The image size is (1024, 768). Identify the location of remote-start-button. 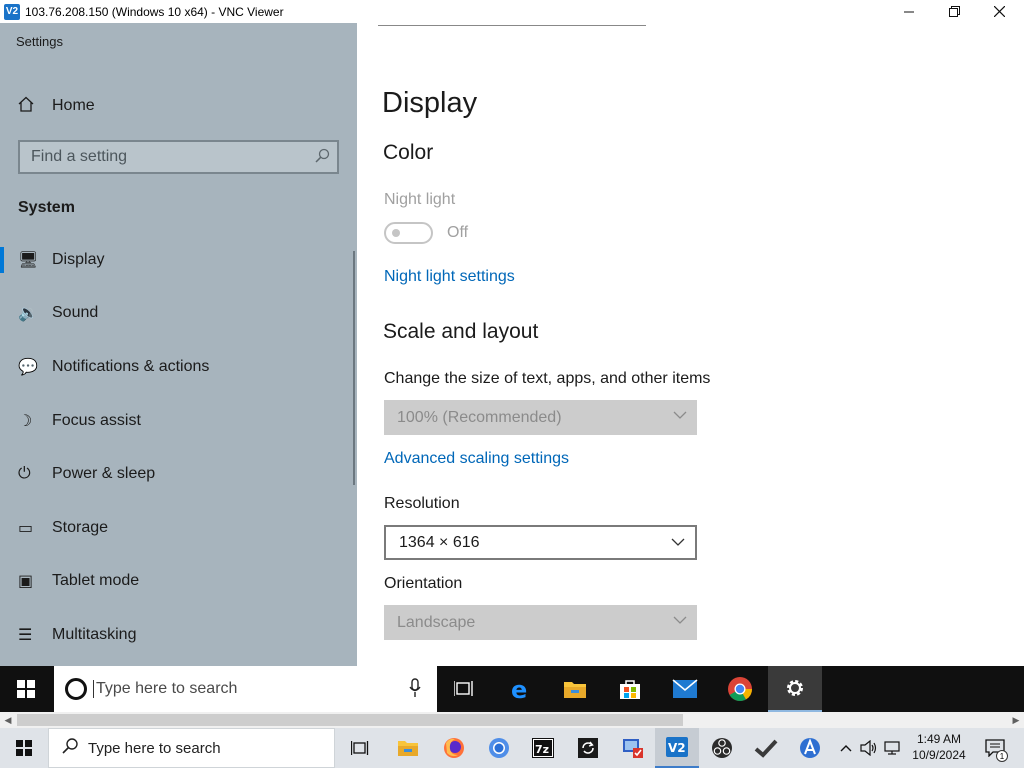
(26, 689).